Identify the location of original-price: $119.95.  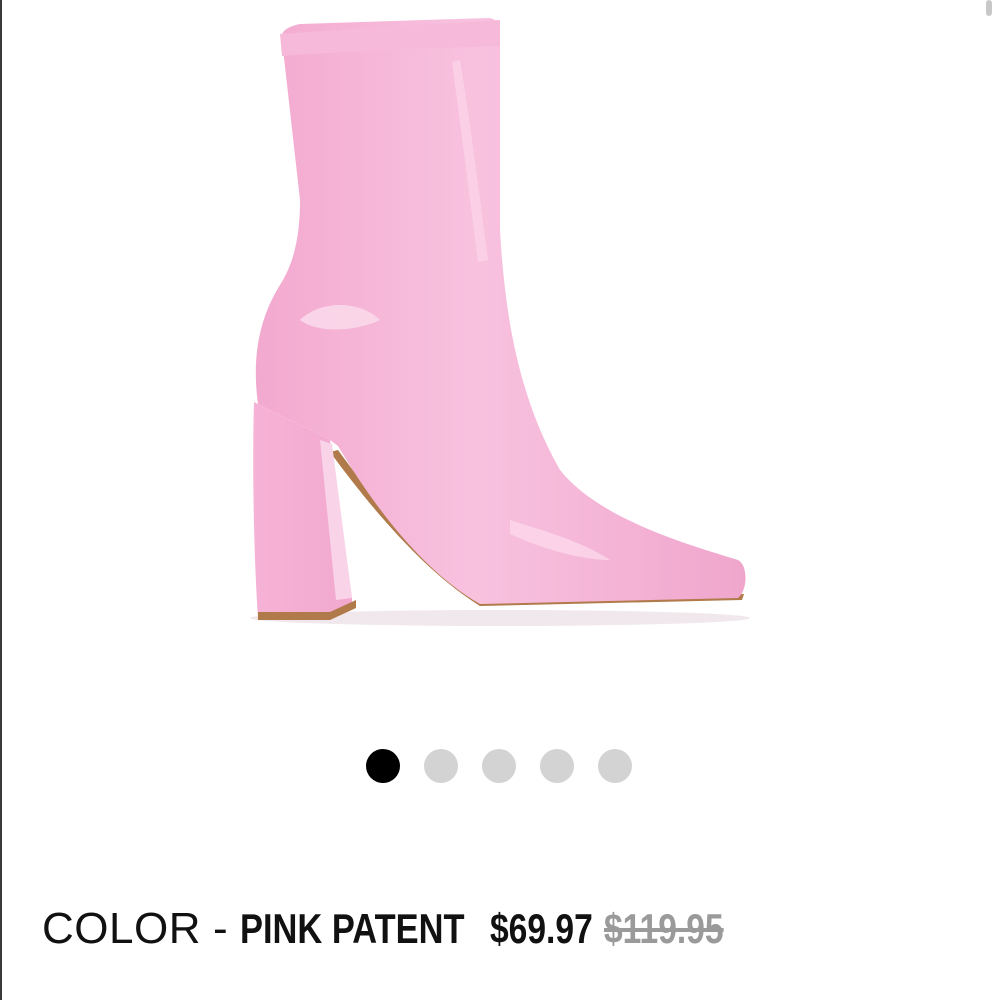
(663, 928).